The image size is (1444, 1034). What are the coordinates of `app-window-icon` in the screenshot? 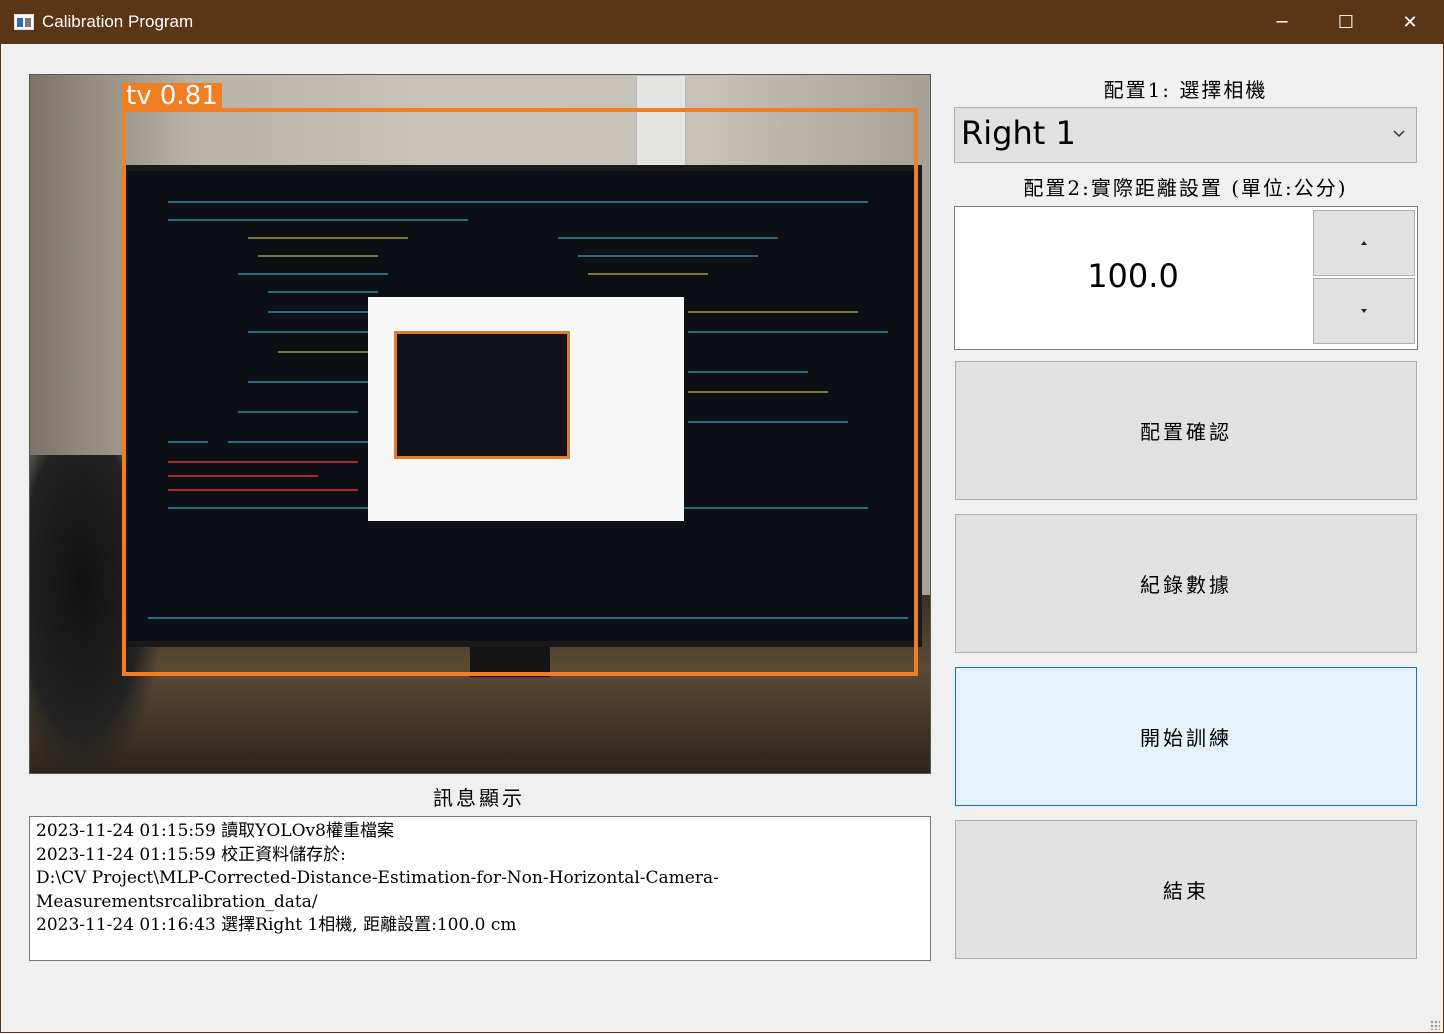 It's located at (24, 22).